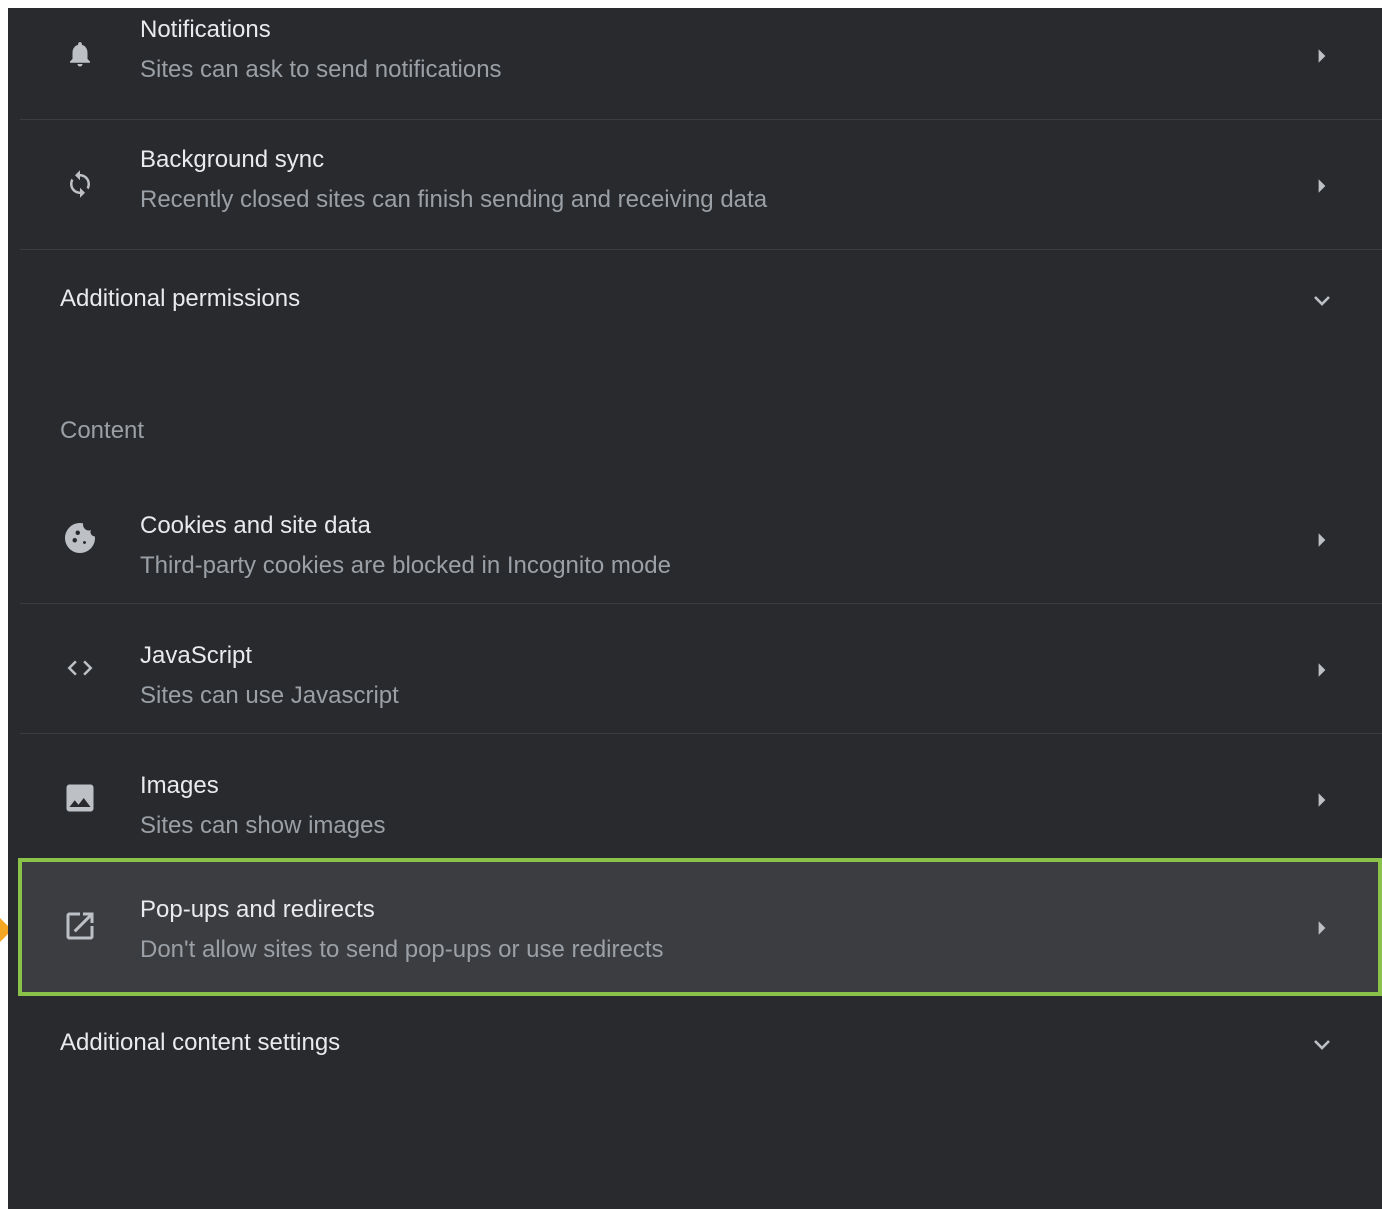  Describe the element at coordinates (701, 799) in the screenshot. I see `images-row: Images Sites can show images` at that location.